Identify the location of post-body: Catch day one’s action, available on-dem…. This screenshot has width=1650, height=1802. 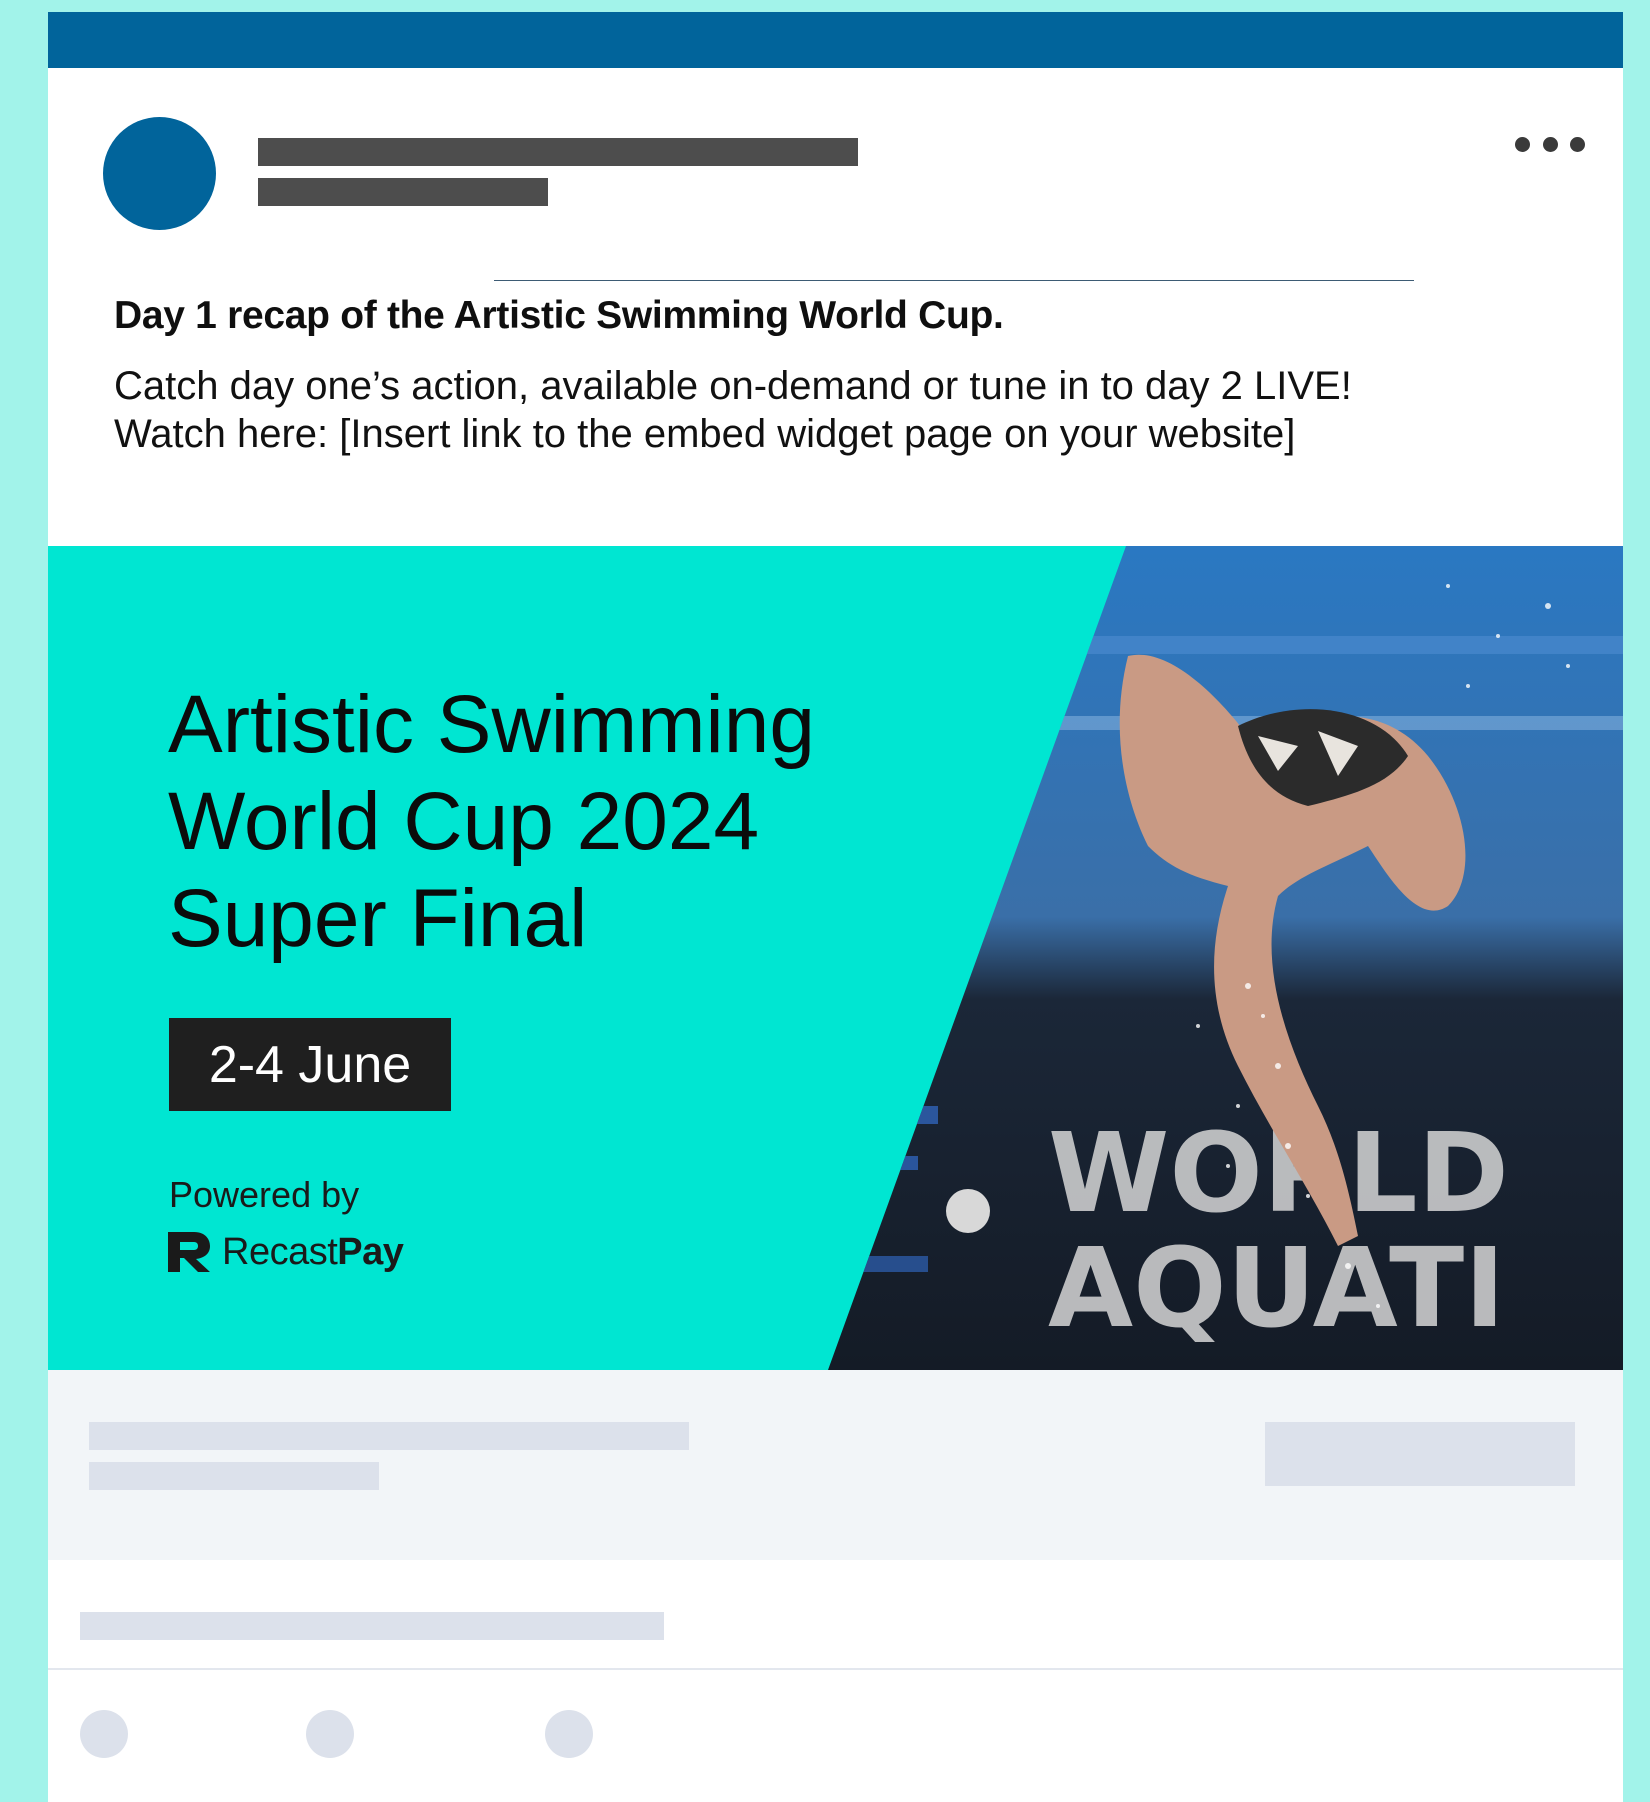
(854, 410).